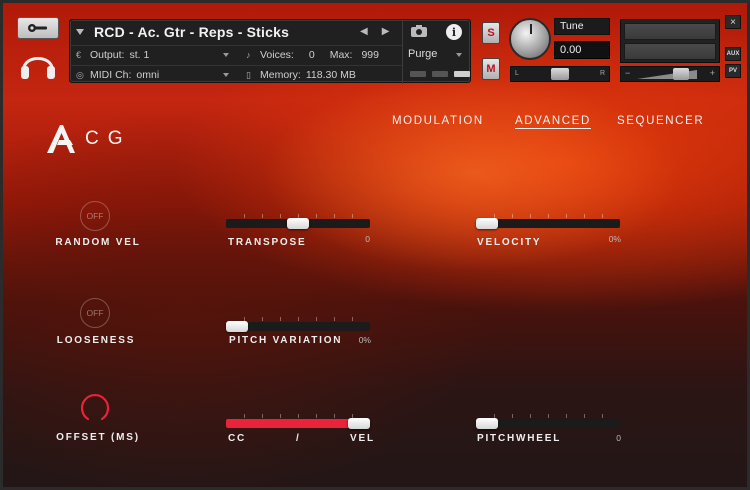 This screenshot has width=750, height=490. I want to click on pitchwheel-value: 0, so click(618, 438).